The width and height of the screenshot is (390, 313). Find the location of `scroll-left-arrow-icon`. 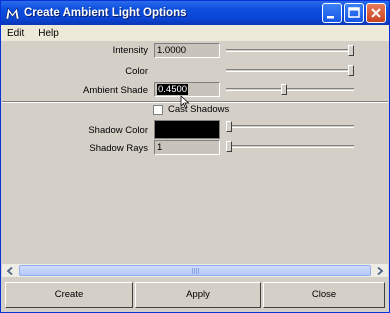

scroll-left-arrow-icon is located at coordinates (10, 271).